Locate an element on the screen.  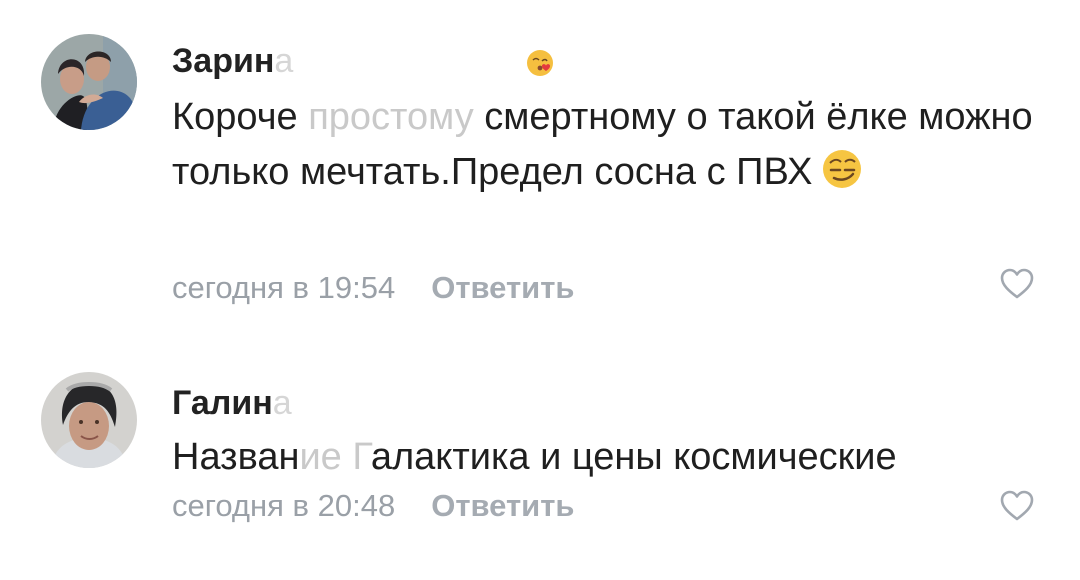
comment-author: Галина is located at coordinates (232, 403).